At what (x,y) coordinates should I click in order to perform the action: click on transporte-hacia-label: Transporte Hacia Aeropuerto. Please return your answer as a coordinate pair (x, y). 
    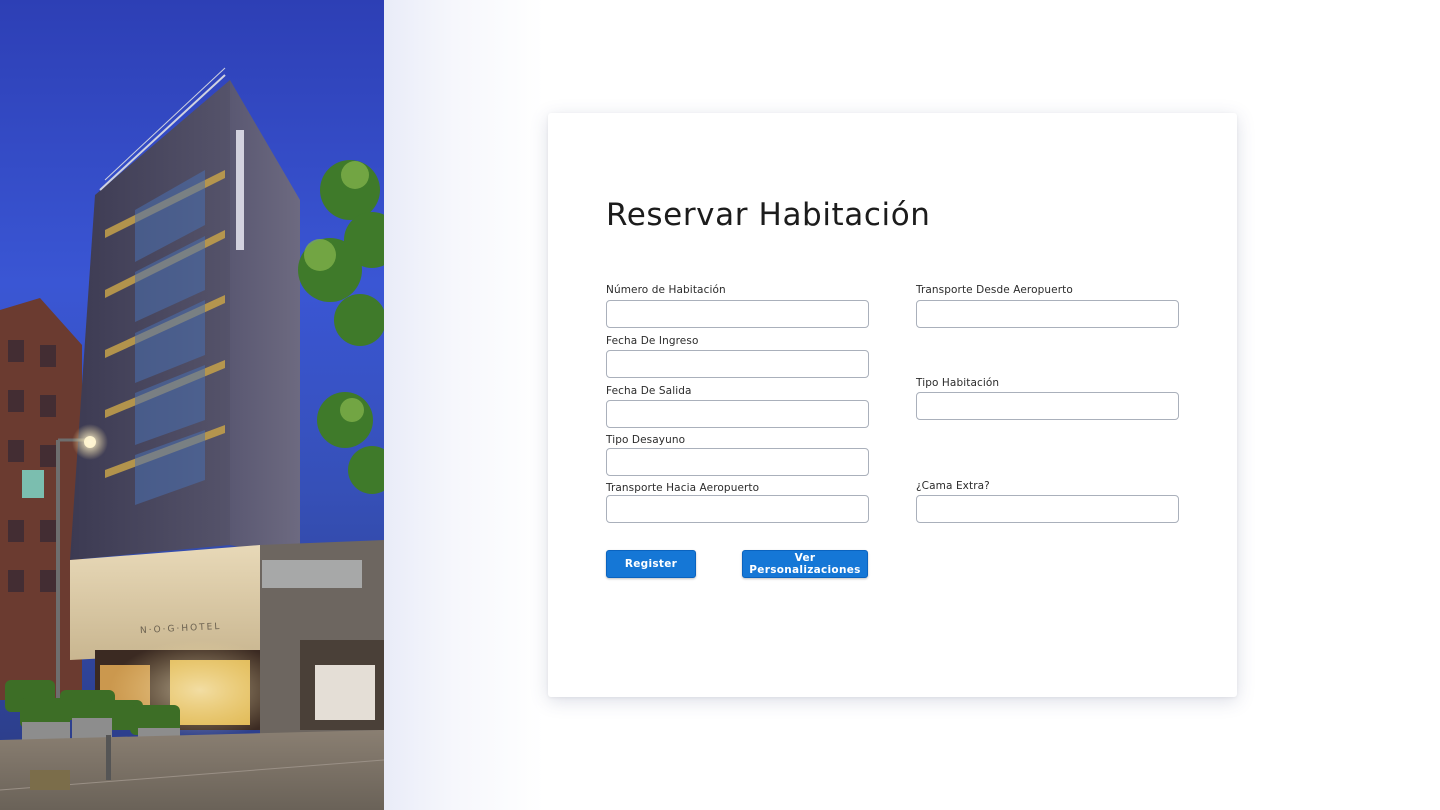
    Looking at the image, I should click on (683, 488).